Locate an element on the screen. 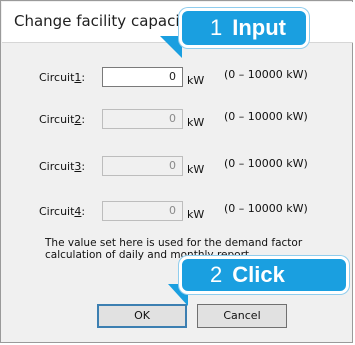  circuit-1-row: Circuit1: 0 kW (0 – 10000 kW) is located at coordinates (177, 79).